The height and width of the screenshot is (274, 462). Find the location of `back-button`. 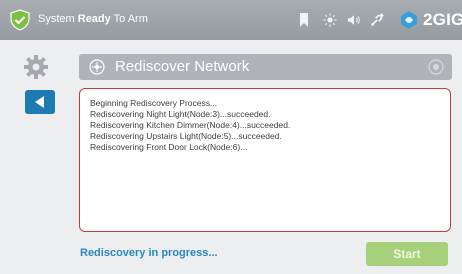

back-button is located at coordinates (40, 102).